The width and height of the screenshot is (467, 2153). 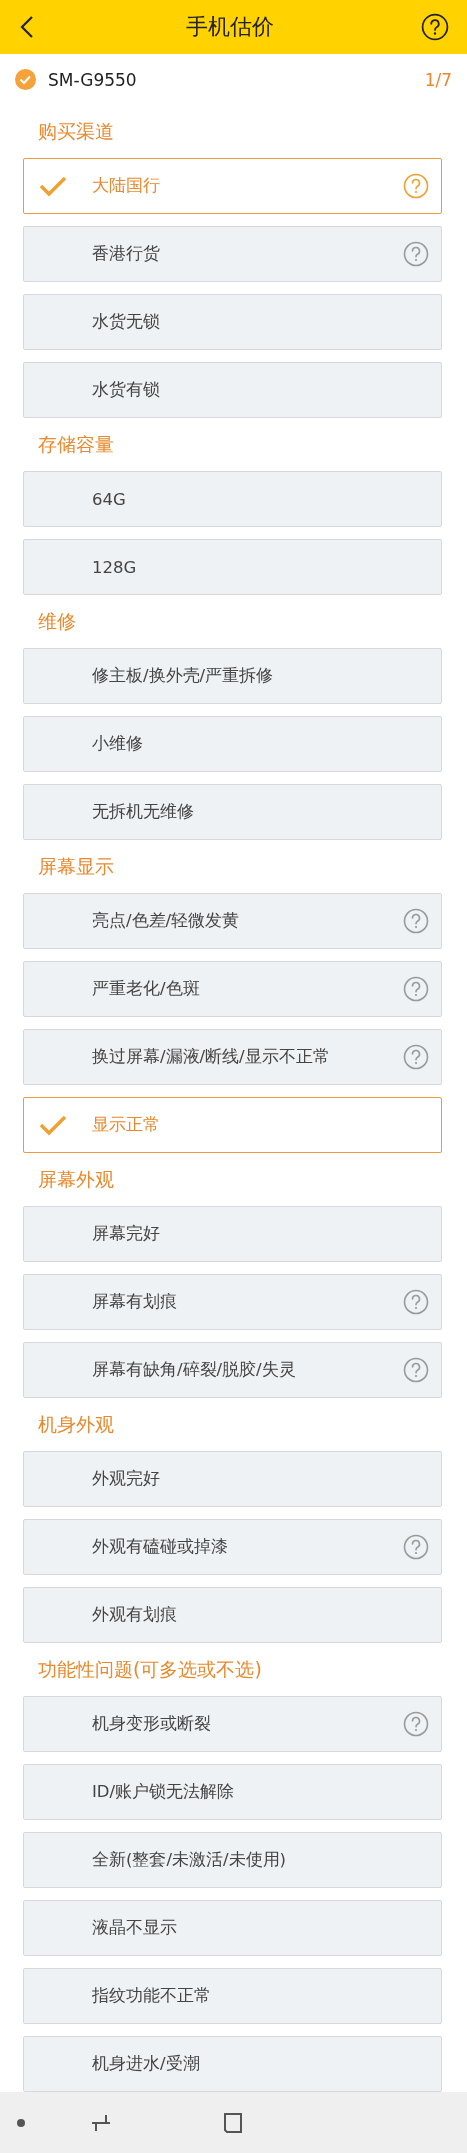 What do you see at coordinates (93, 79) in the screenshot?
I see `model-name: SM-G9550` at bounding box center [93, 79].